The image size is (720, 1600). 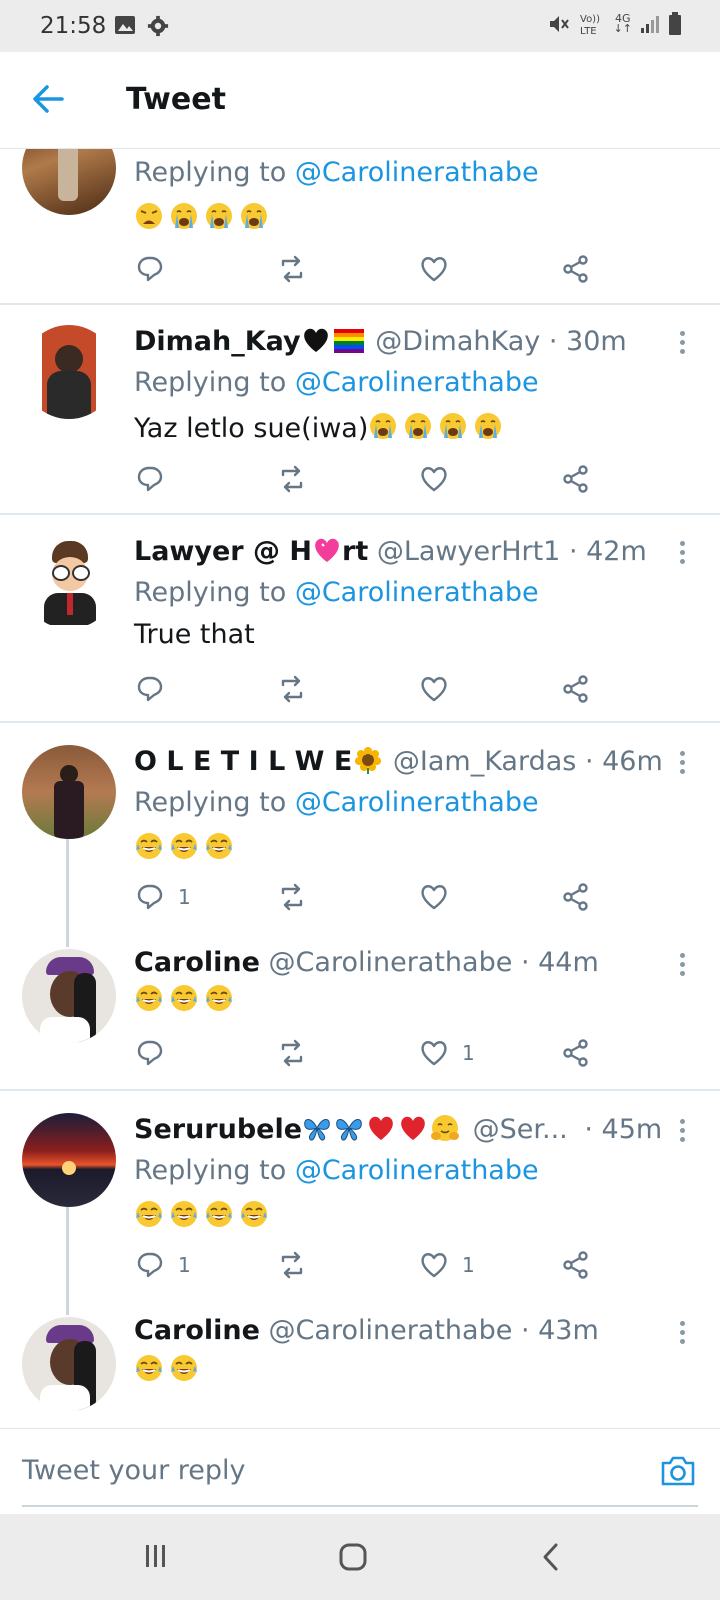 I want to click on app-header: Tweet, so click(x=360, y=100).